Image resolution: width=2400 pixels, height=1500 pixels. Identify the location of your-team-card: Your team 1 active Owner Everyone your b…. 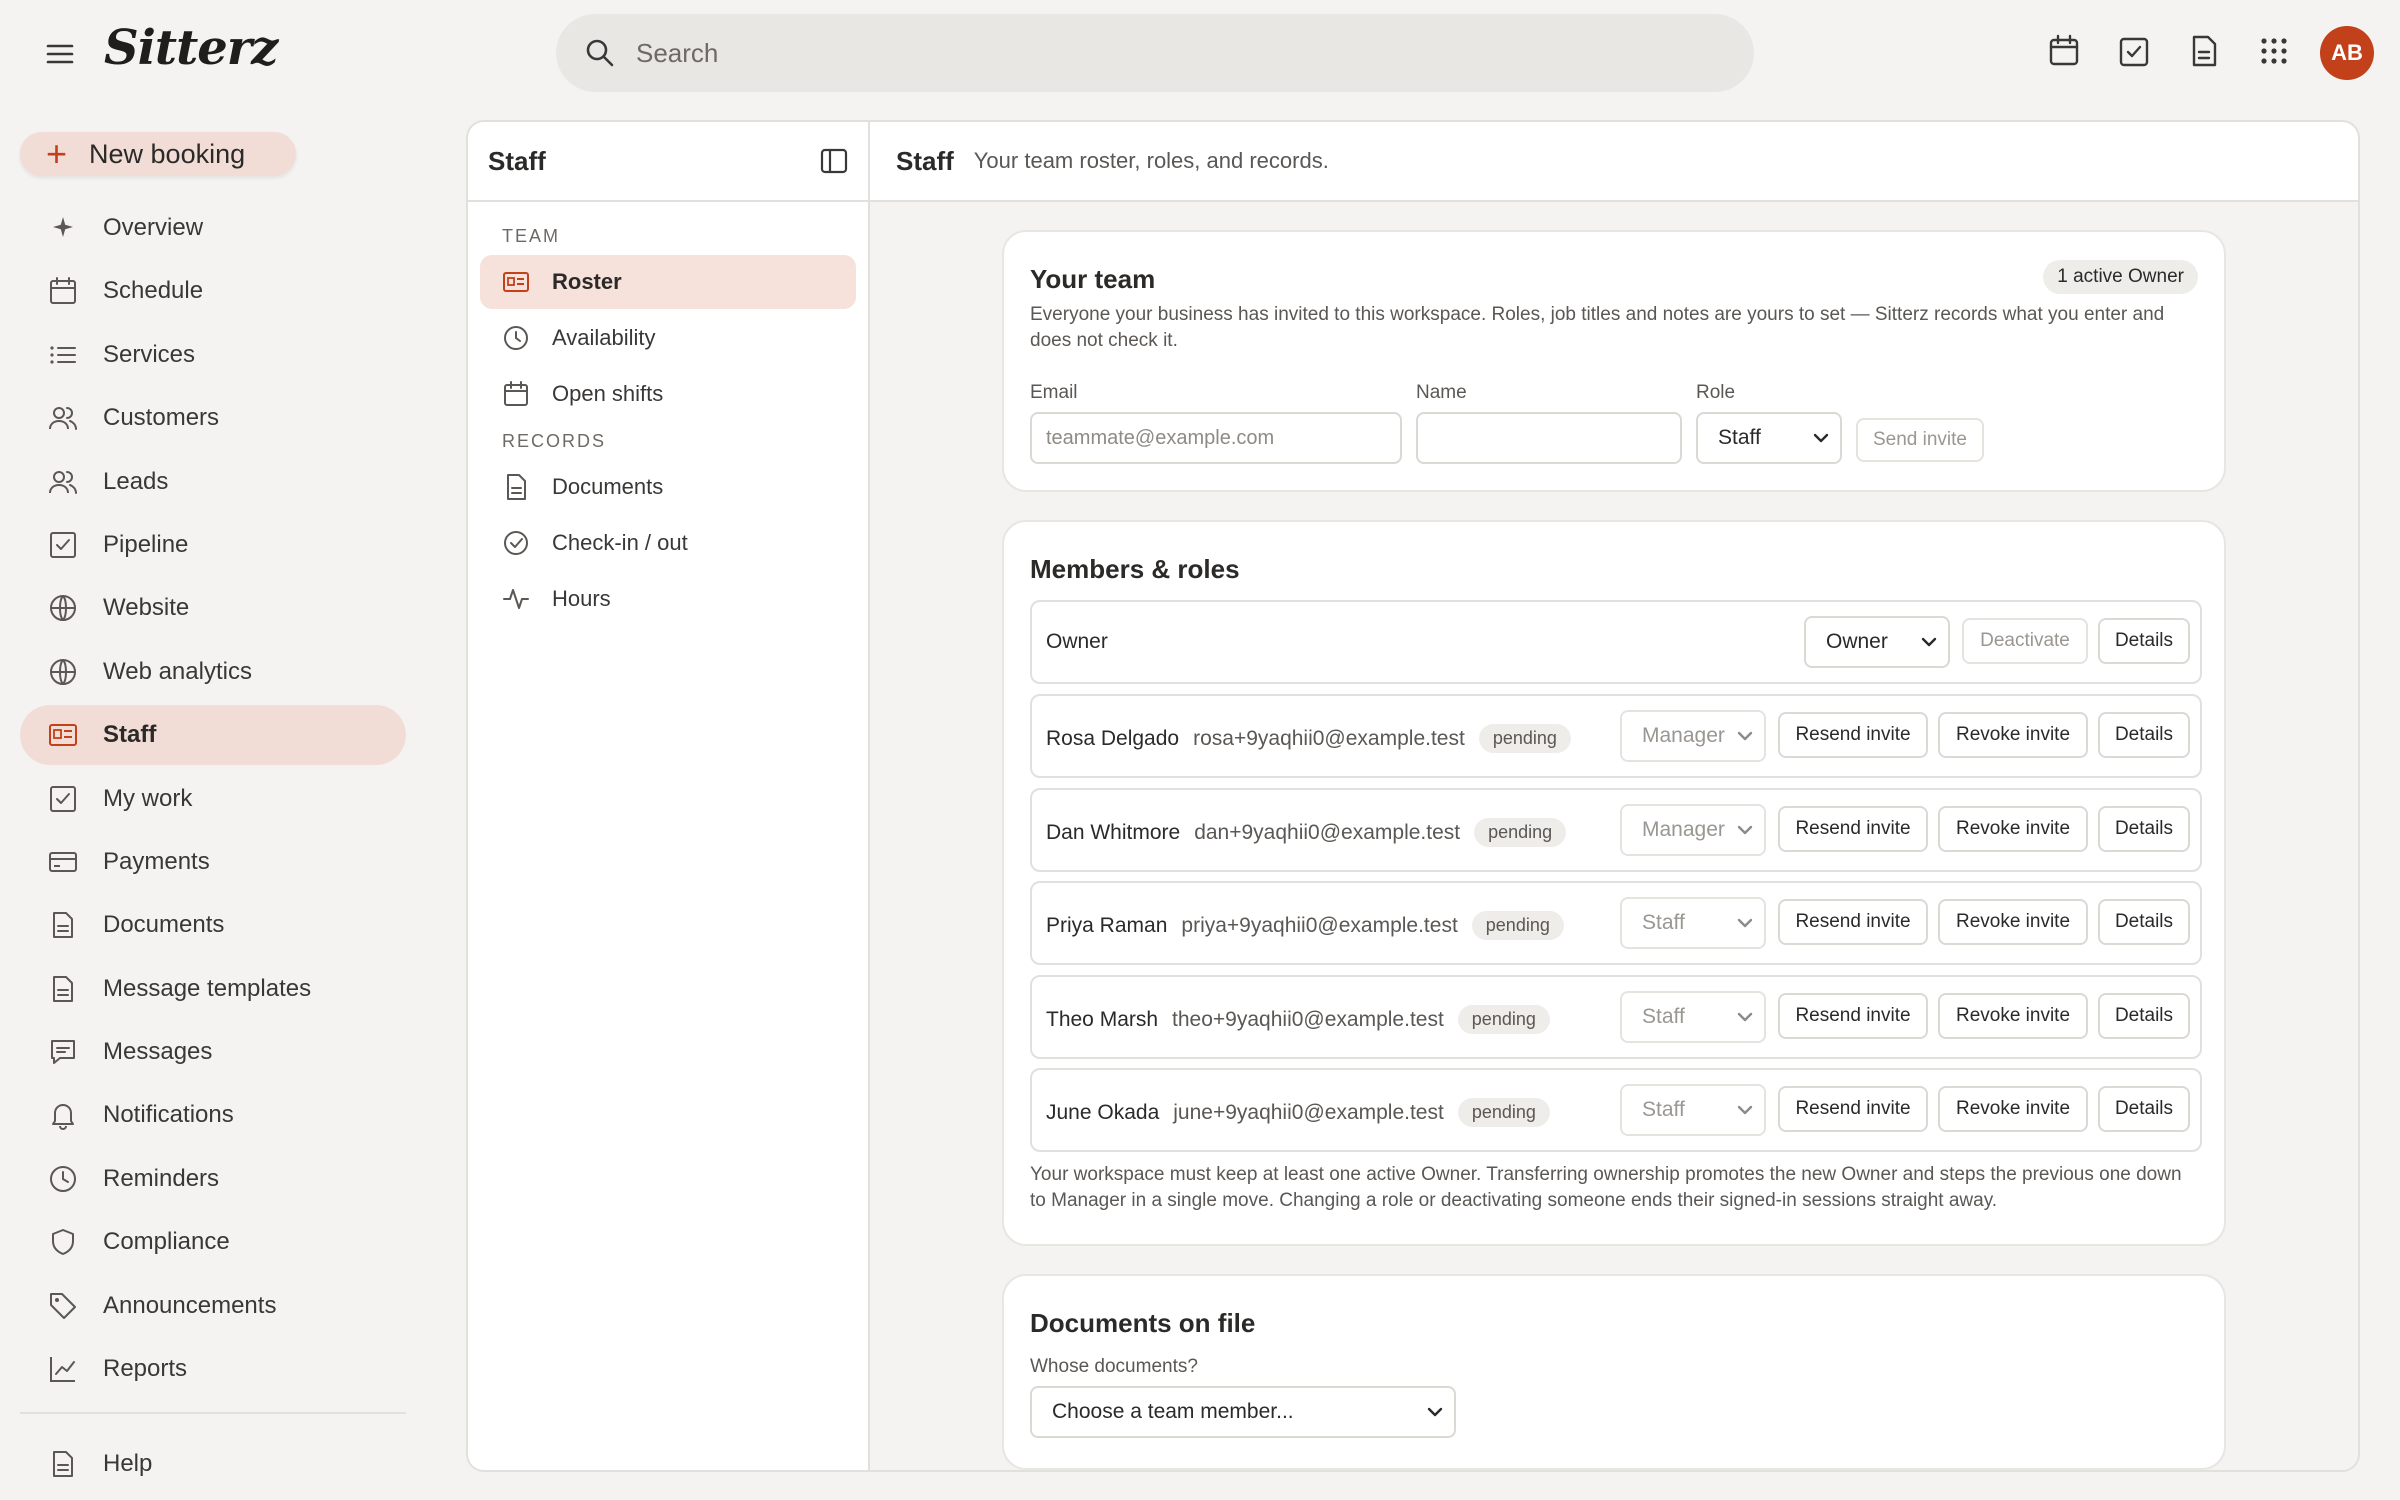
(1614, 361).